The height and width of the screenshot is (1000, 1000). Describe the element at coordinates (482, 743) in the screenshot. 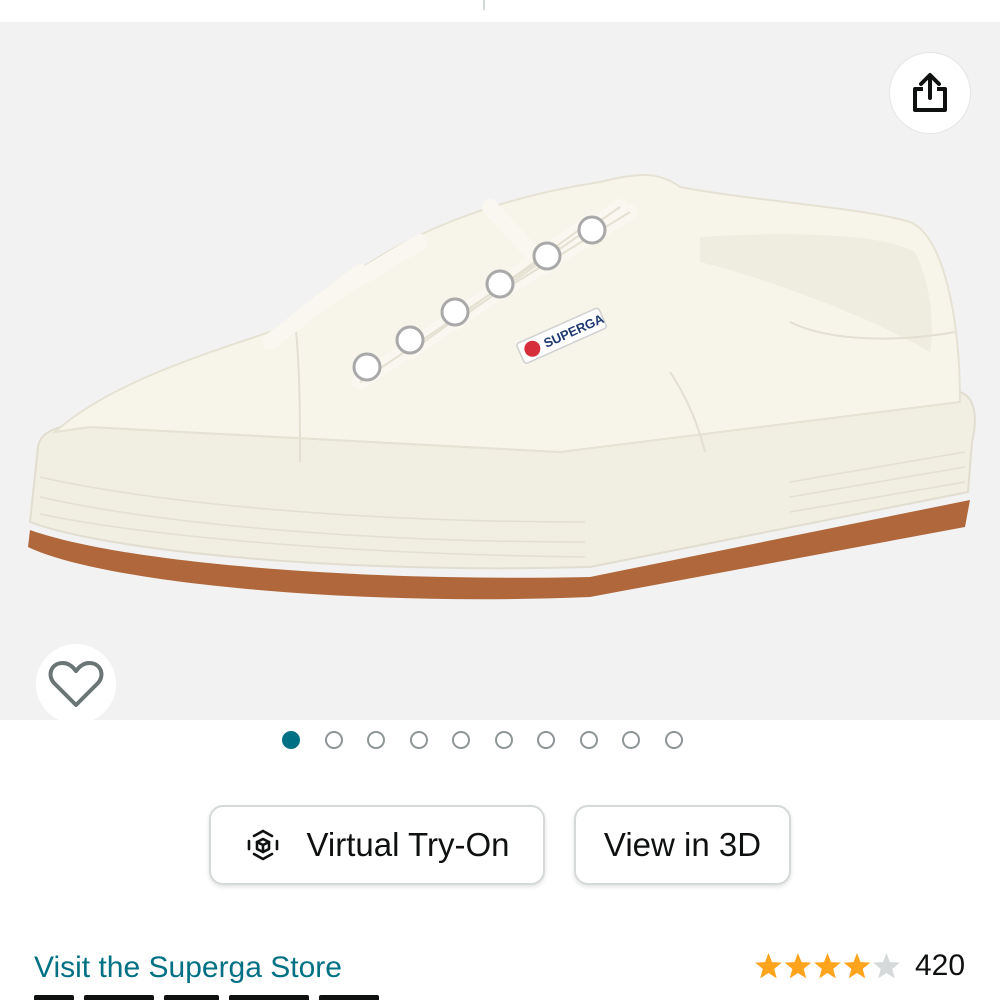

I see `image-pagination` at that location.